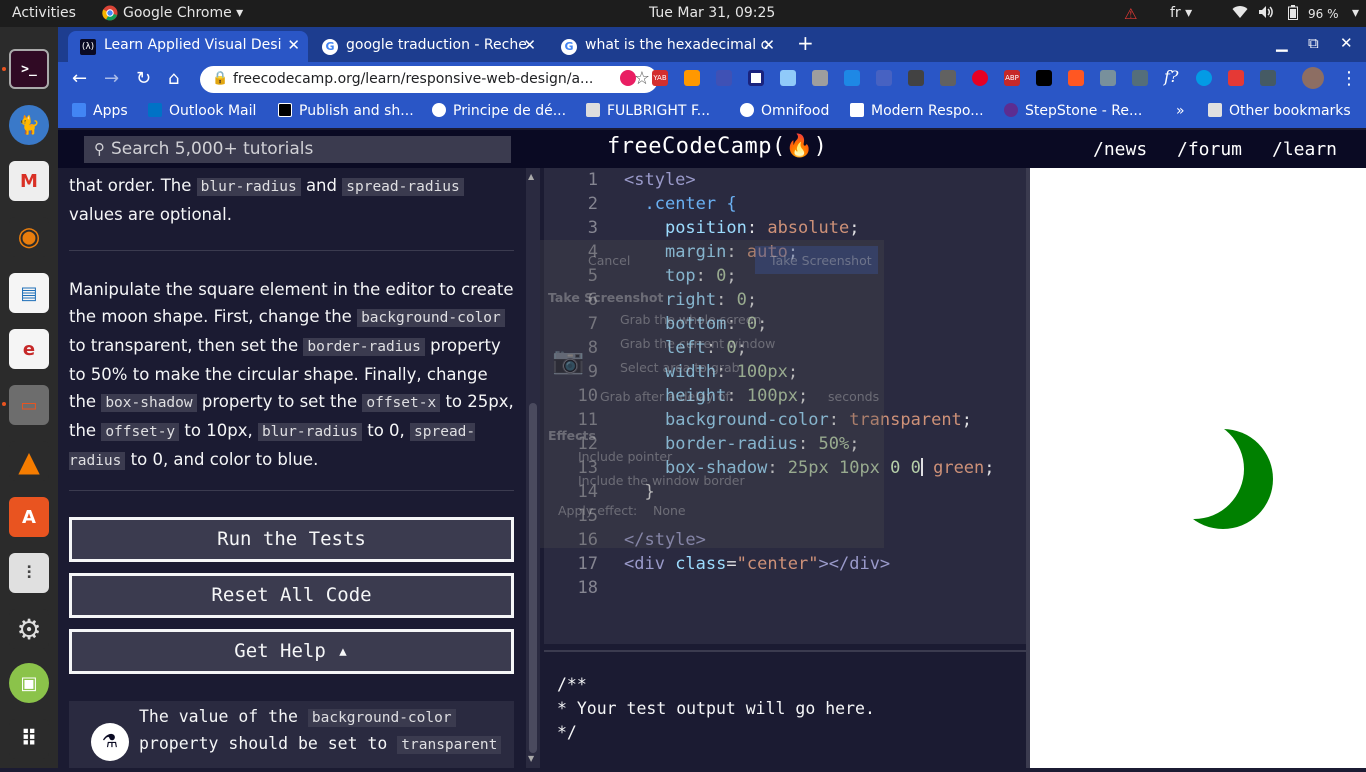  What do you see at coordinates (1349, 78) in the screenshot?
I see `chrome-menu-icon: ⋮` at bounding box center [1349, 78].